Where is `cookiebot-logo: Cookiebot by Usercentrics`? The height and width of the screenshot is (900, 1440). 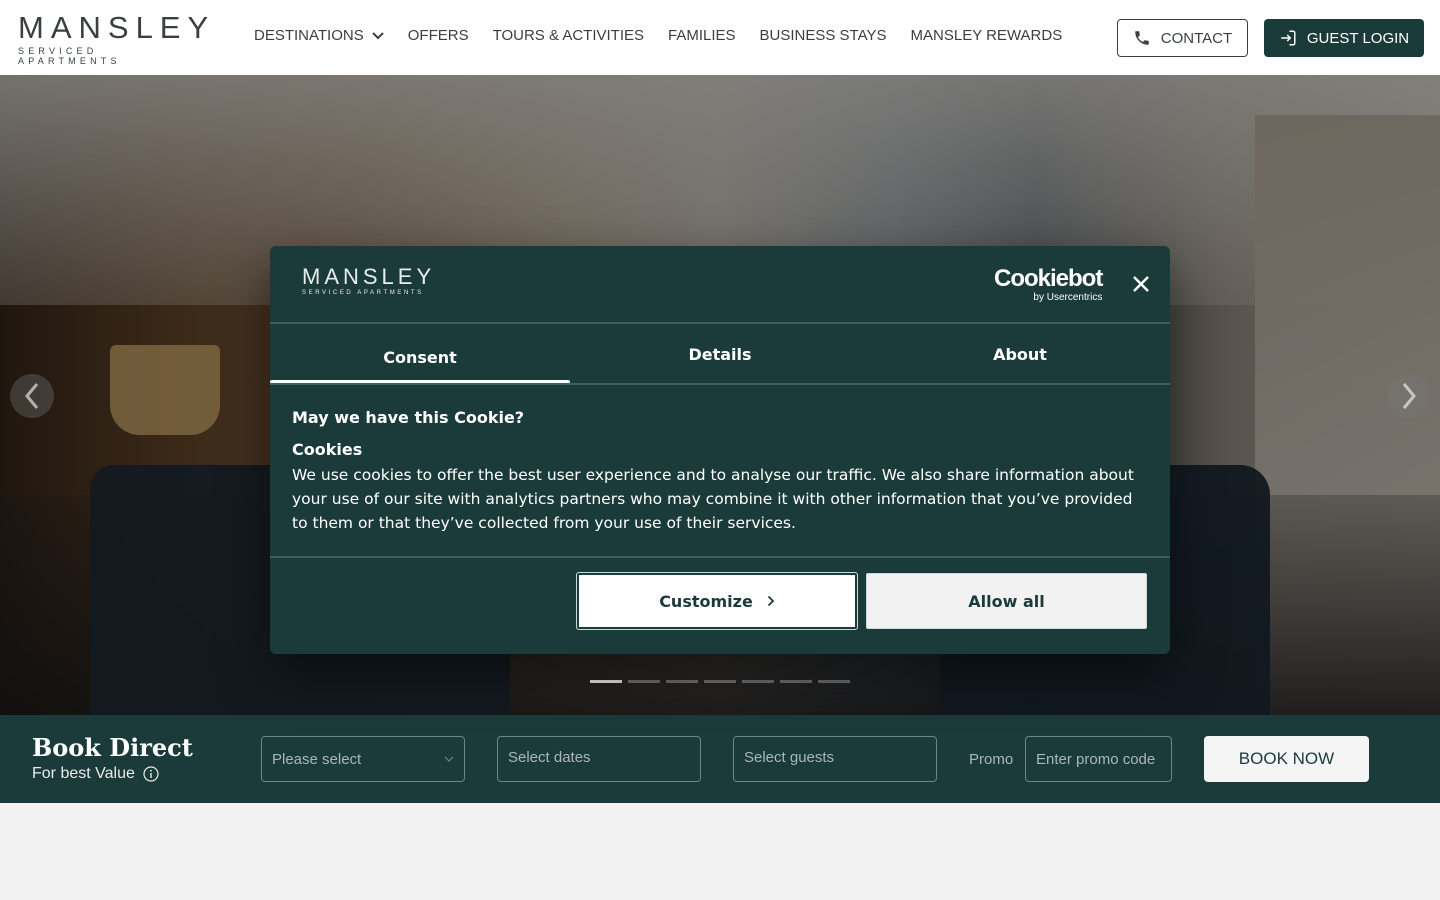
cookiebot-logo: Cookiebot by Usercentrics is located at coordinates (1048, 284).